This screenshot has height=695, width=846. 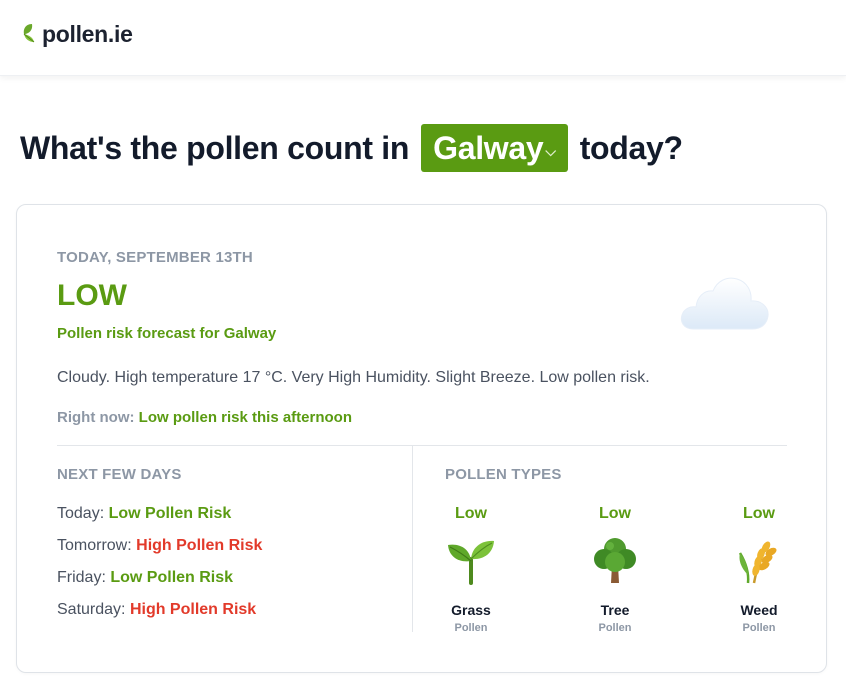 I want to click on day-row: Friday: Low Pollen Risk, so click(x=159, y=585).